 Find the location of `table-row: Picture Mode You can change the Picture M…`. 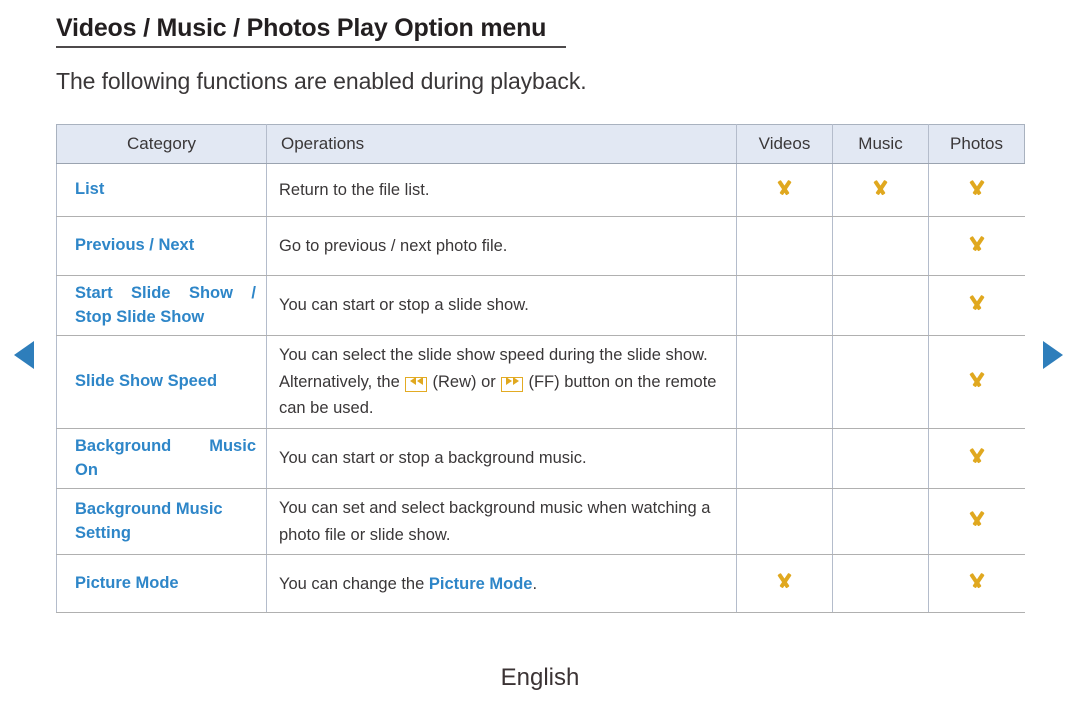

table-row: Picture Mode You can change the Picture M… is located at coordinates (540, 584).